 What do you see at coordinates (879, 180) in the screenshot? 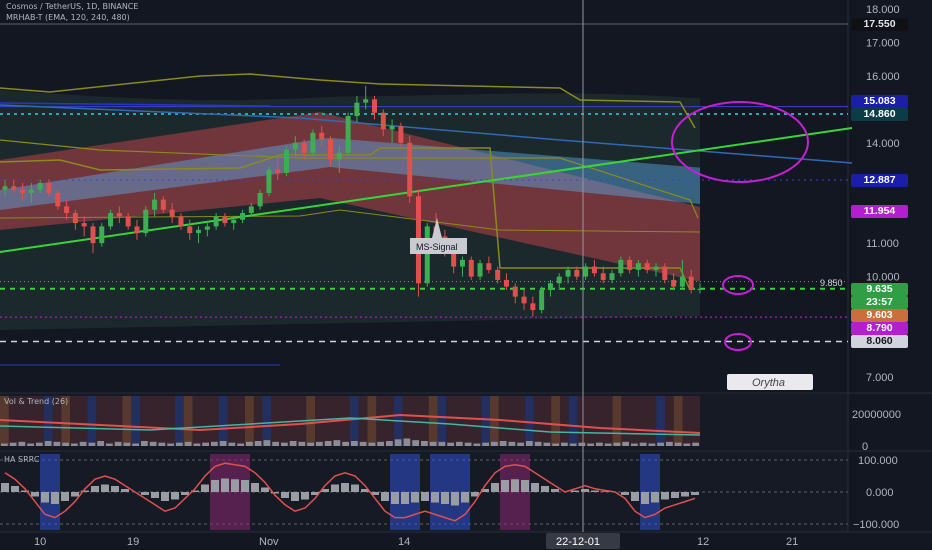
I see `price-badge: 12.887` at bounding box center [879, 180].